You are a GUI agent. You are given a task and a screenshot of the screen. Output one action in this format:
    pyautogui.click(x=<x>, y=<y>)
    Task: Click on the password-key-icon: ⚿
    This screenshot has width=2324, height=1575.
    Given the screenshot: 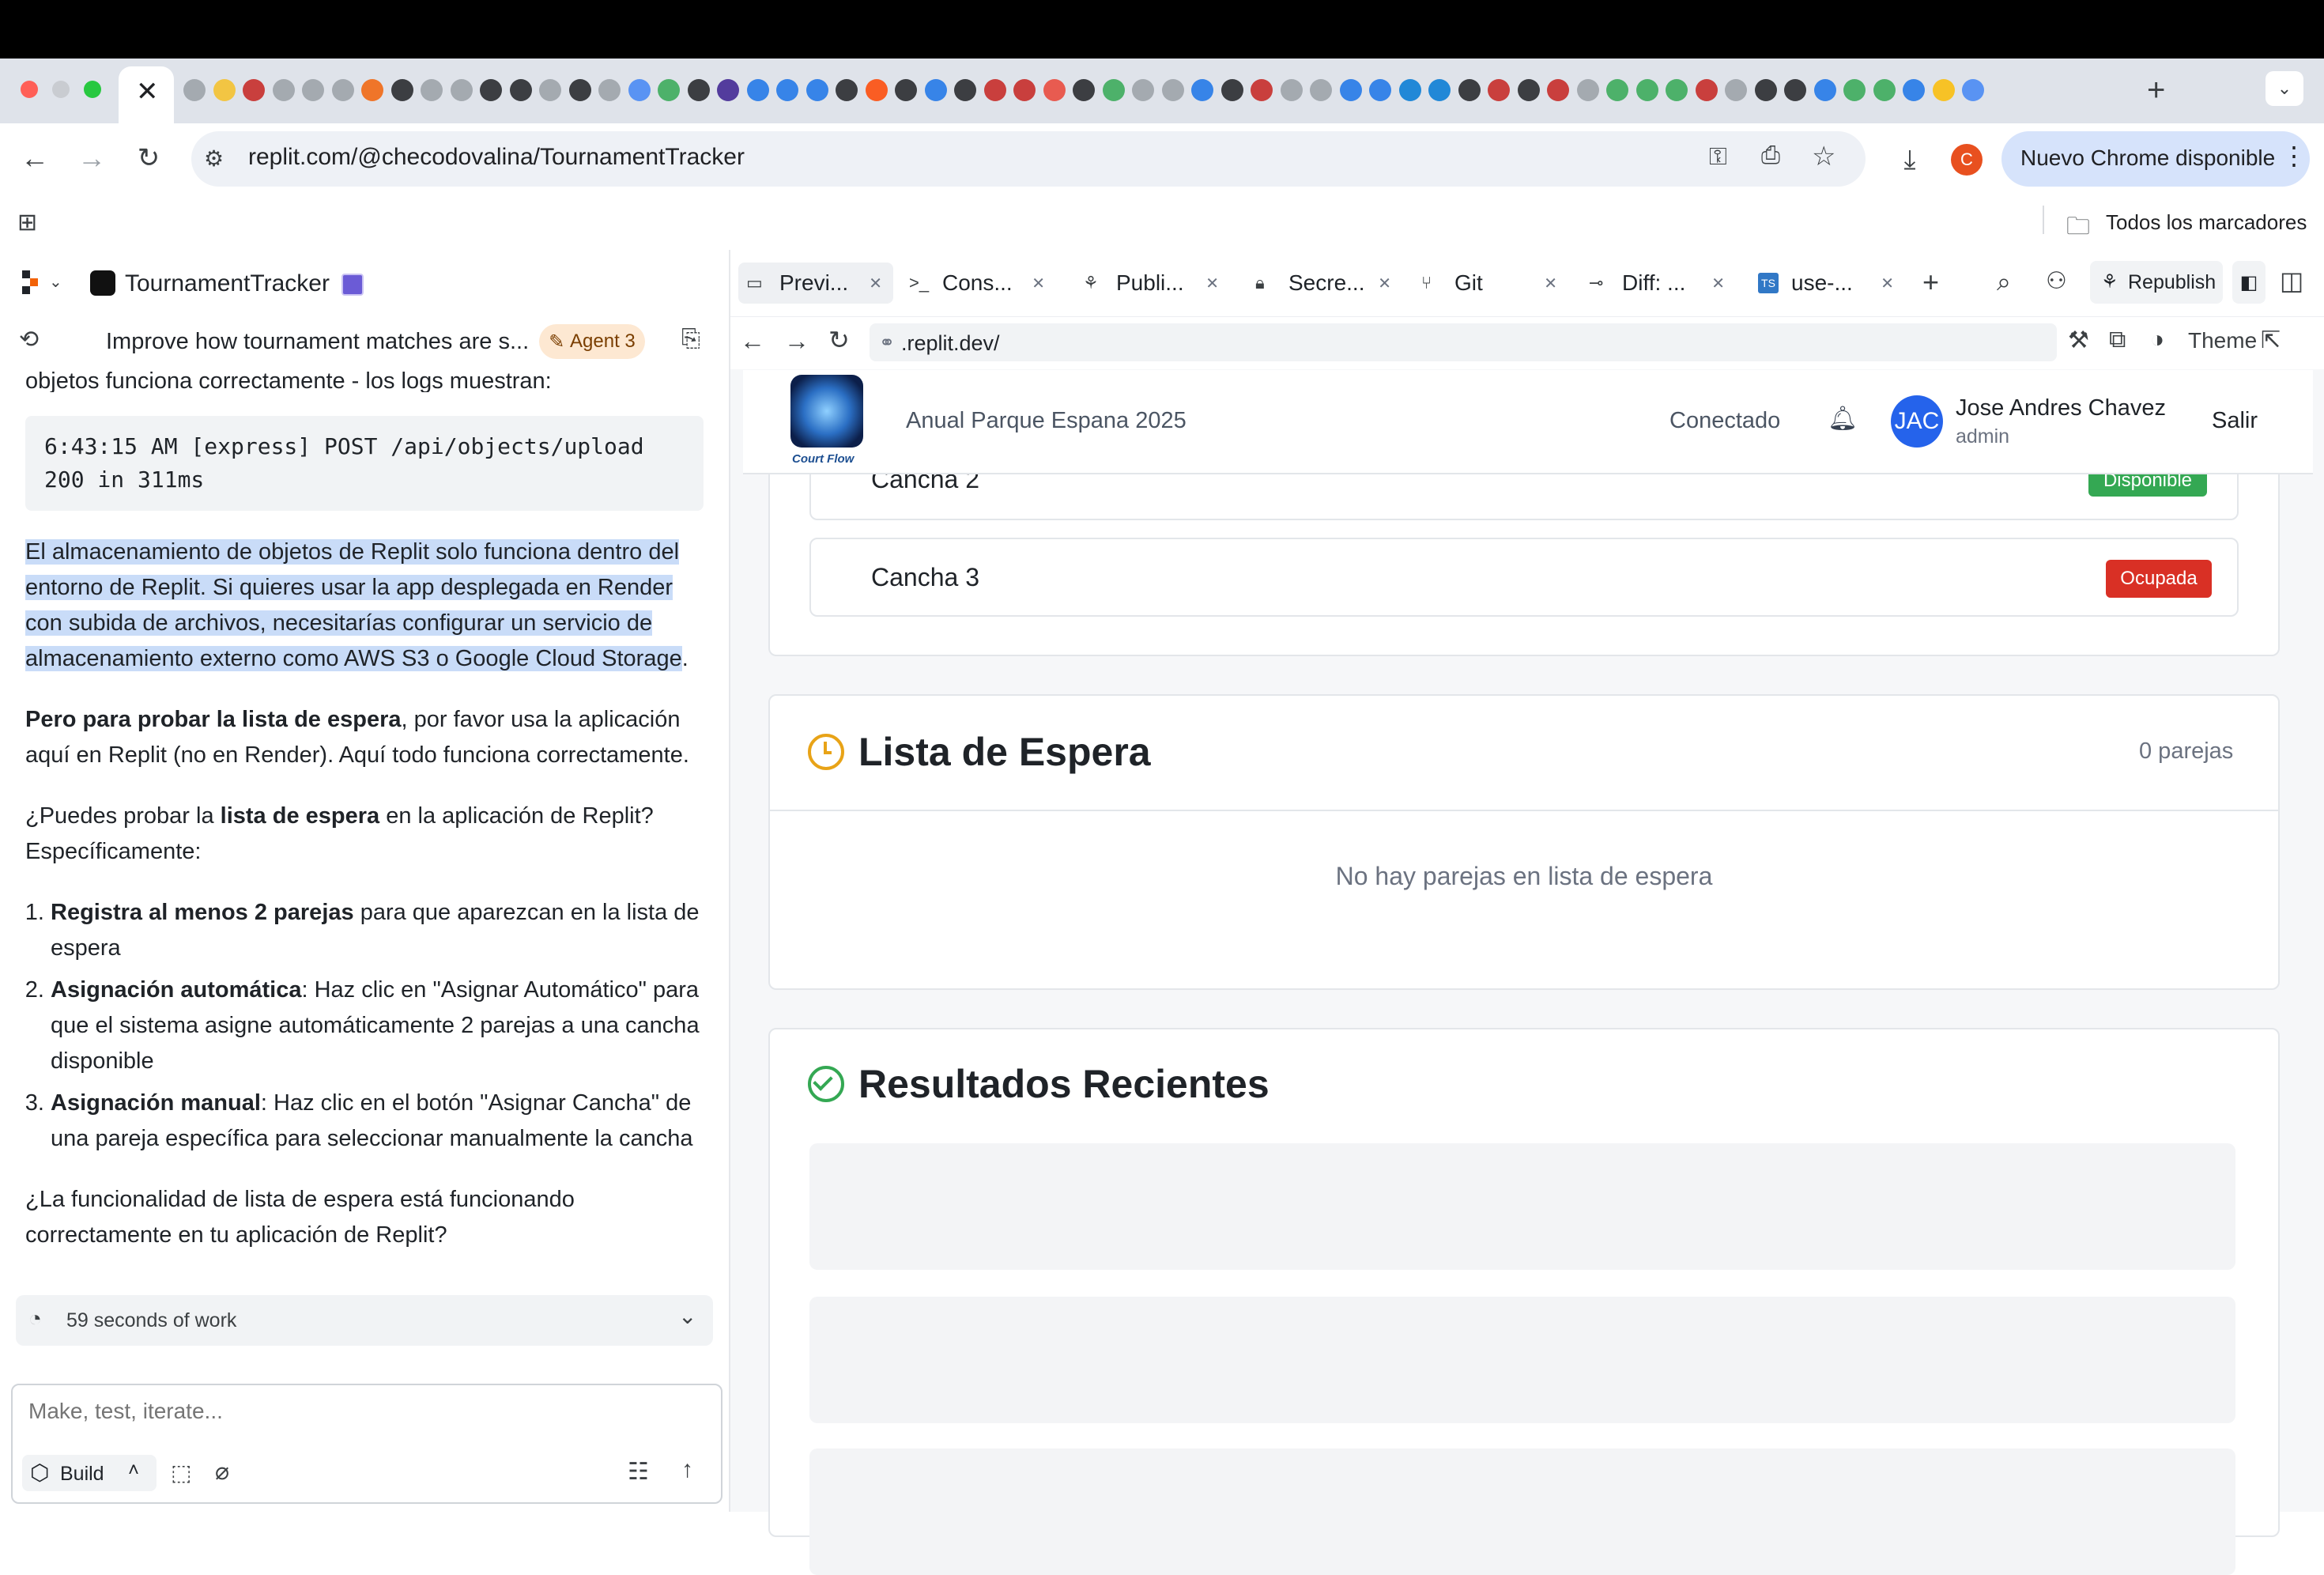 What is the action you would take?
    pyautogui.click(x=1718, y=157)
    